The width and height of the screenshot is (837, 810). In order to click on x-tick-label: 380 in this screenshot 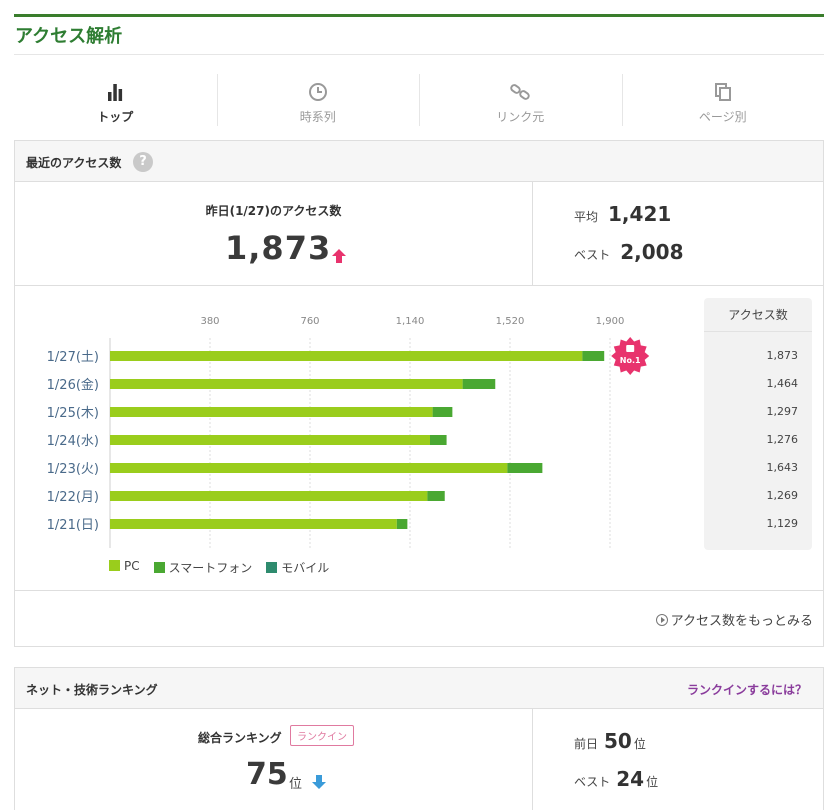, I will do `click(209, 321)`.